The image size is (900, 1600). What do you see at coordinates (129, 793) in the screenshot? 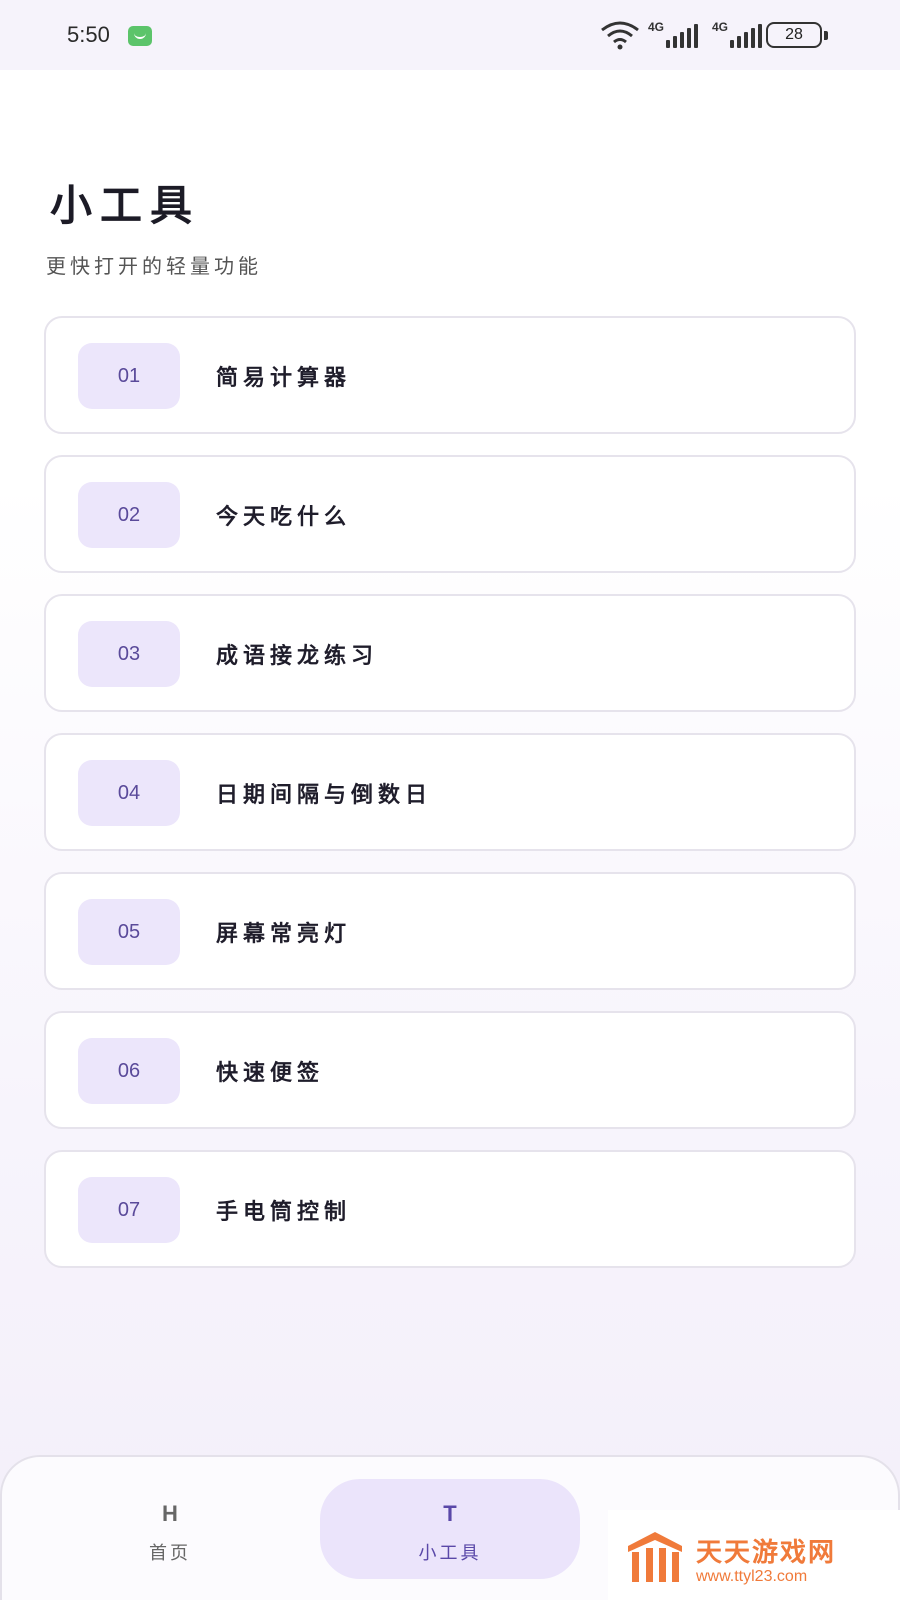
I see `tool-number-badge: 04` at bounding box center [129, 793].